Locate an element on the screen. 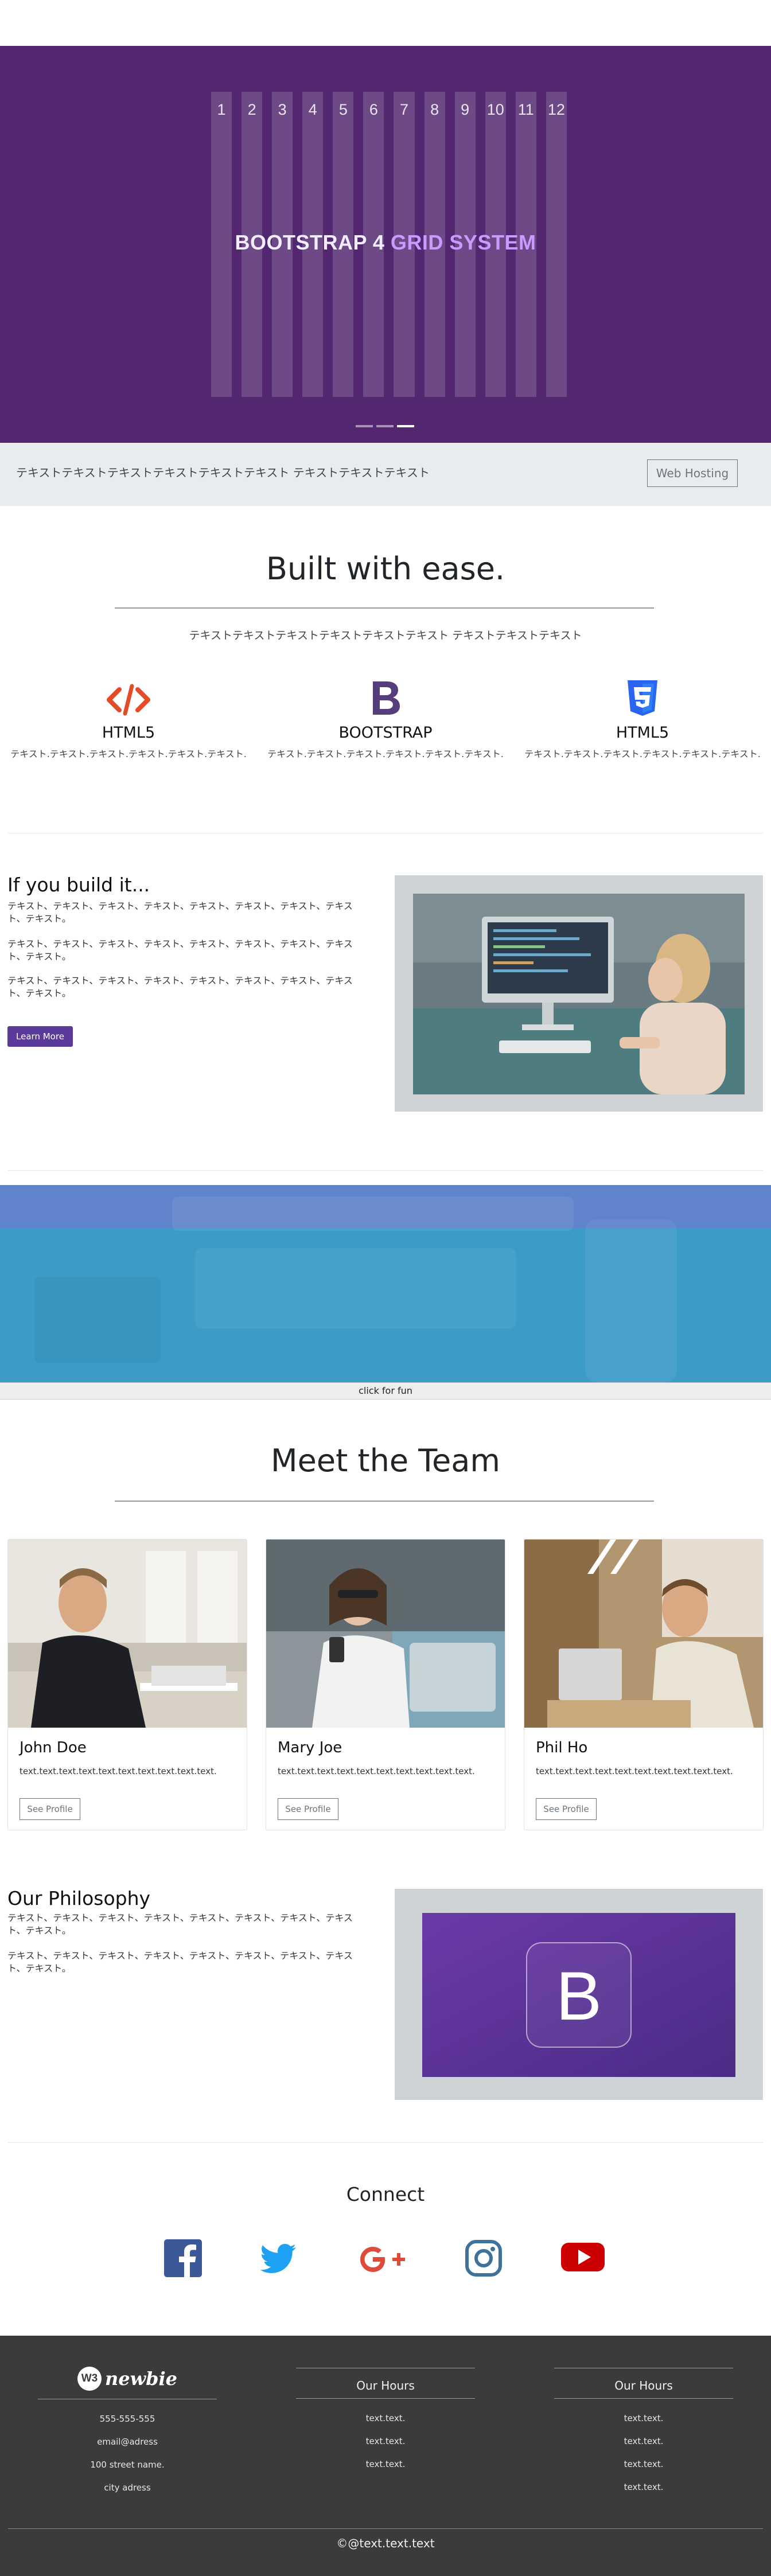  bootstrap-logo-letter: B is located at coordinates (579, 1997).